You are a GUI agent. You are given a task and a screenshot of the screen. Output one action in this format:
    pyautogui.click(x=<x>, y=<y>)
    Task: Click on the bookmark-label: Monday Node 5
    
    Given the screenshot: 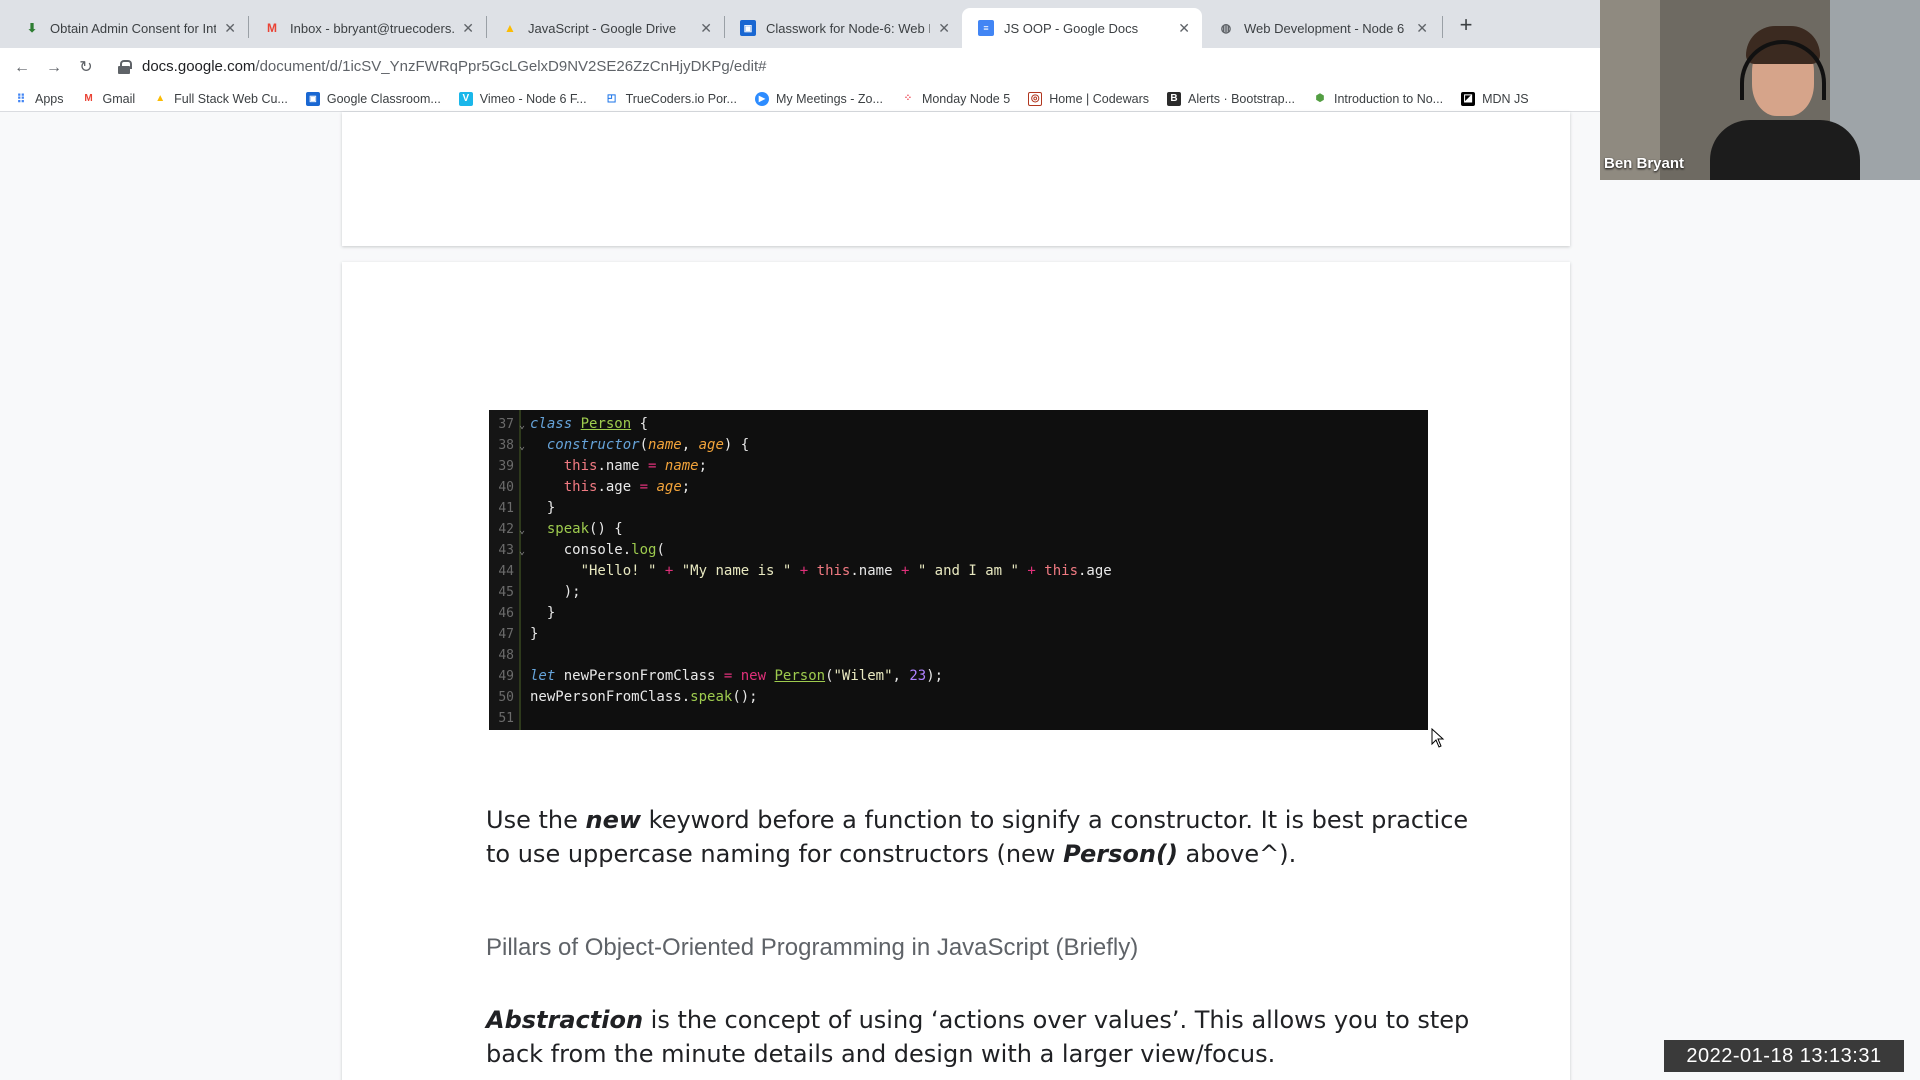 What is the action you would take?
    pyautogui.click(x=966, y=98)
    